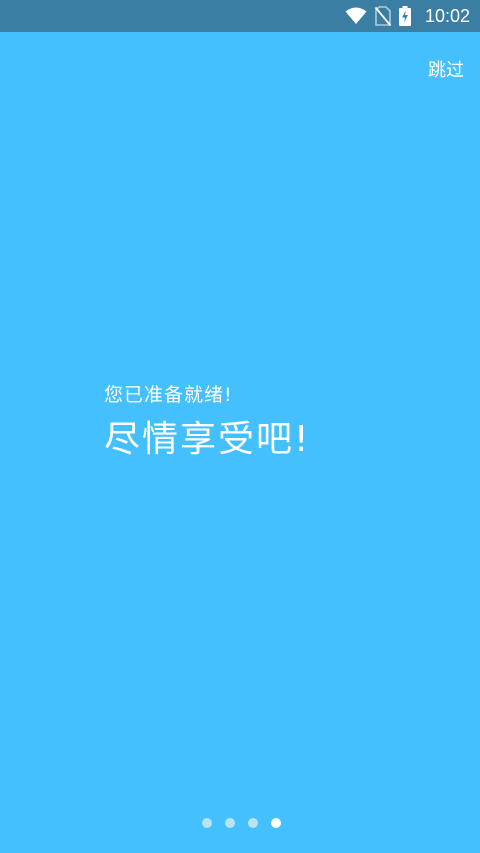  What do you see at coordinates (168, 395) in the screenshot?
I see `ready-text: 您已准备就绪!` at bounding box center [168, 395].